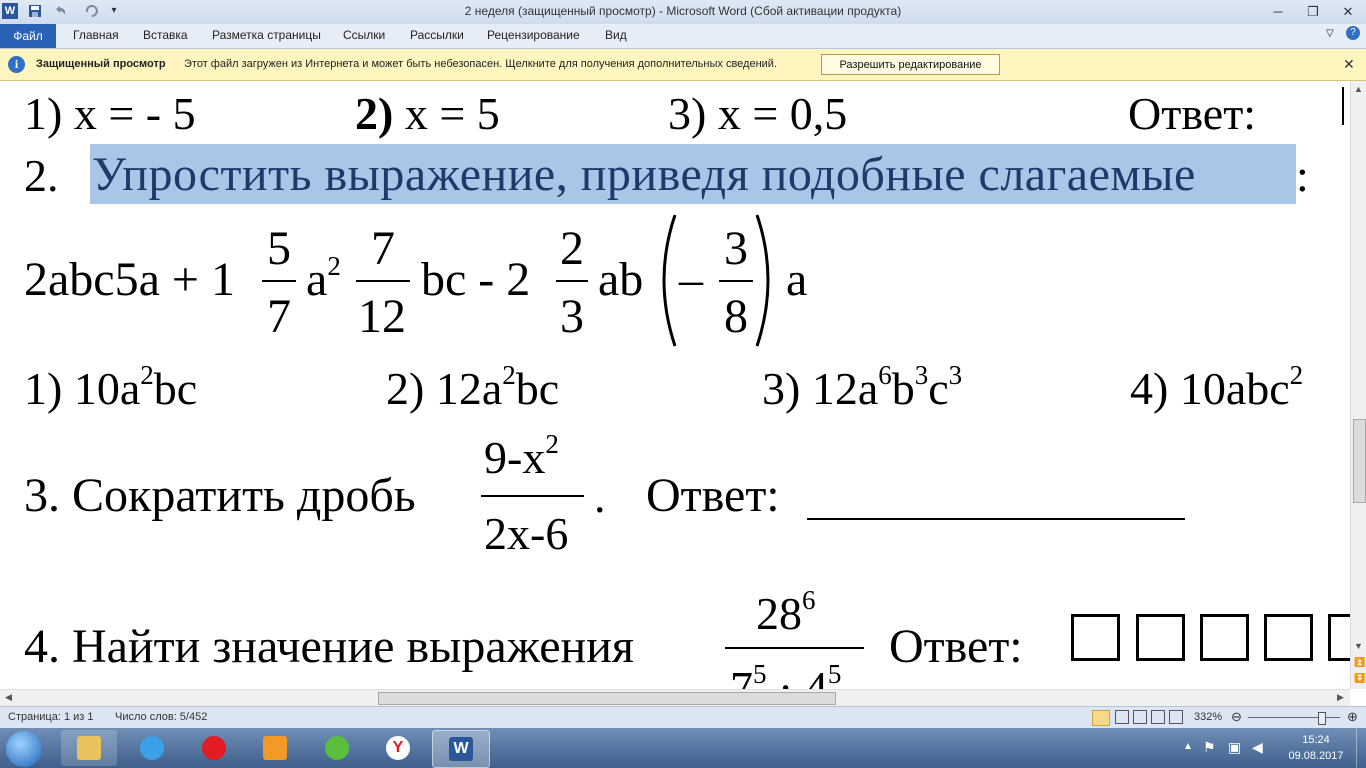  What do you see at coordinates (621, 279) in the screenshot?
I see `expr-term-4: ab` at bounding box center [621, 279].